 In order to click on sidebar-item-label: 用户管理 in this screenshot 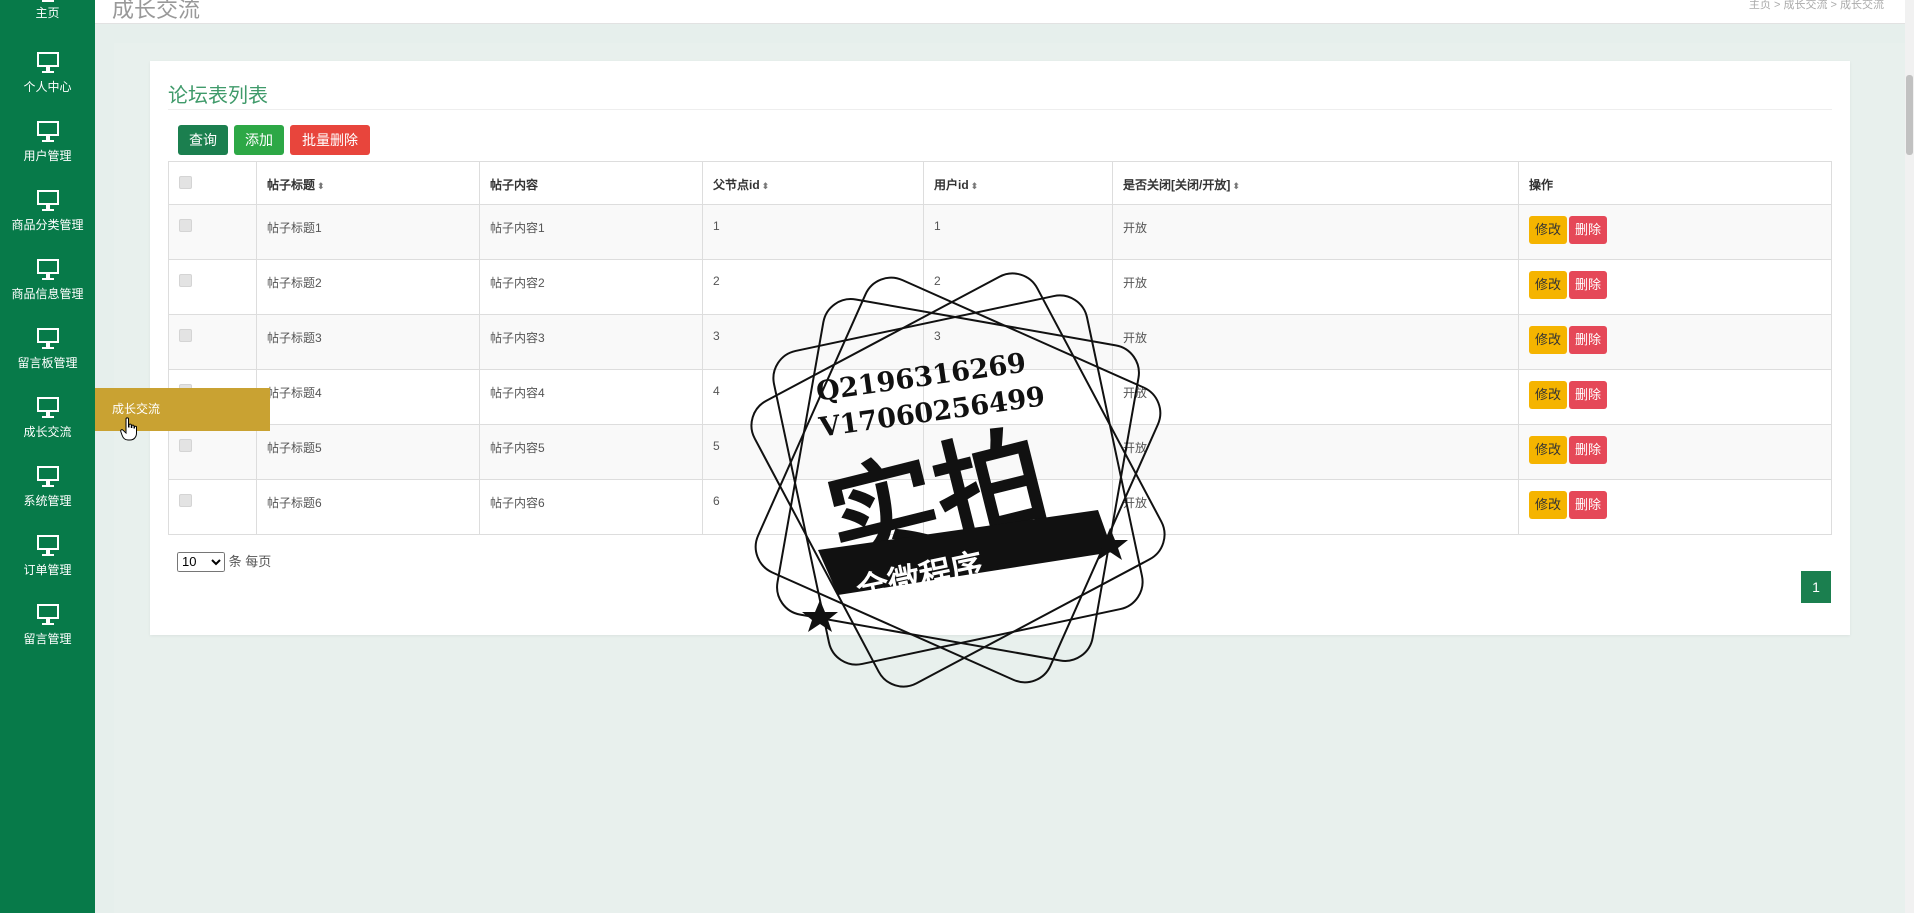, I will do `click(47, 156)`.